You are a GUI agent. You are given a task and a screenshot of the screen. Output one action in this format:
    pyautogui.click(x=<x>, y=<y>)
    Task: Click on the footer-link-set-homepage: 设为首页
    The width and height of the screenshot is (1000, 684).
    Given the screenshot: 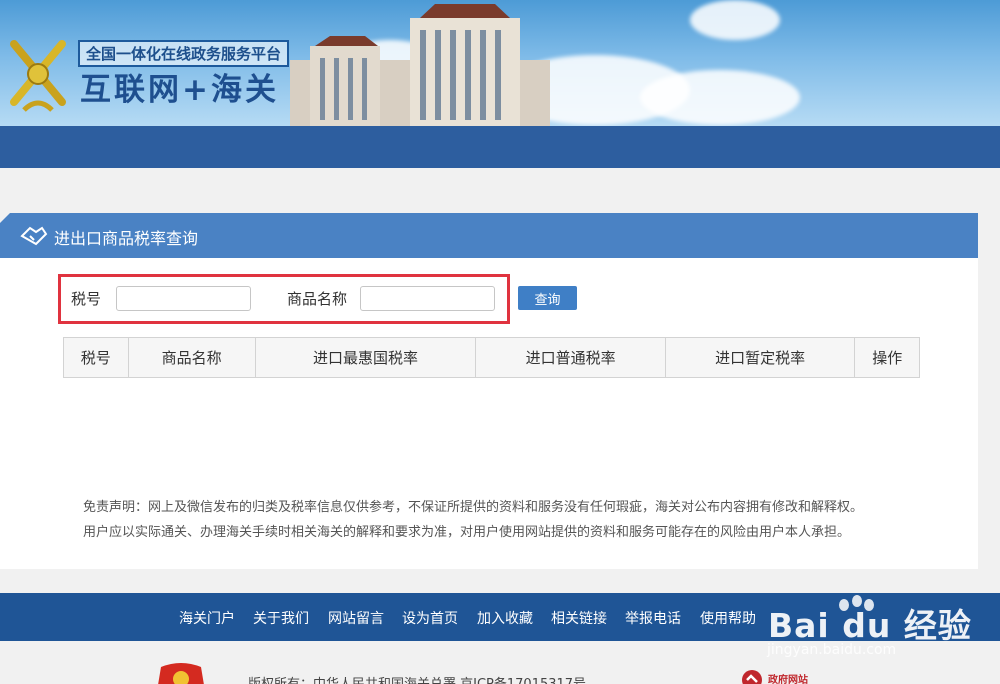 What is the action you would take?
    pyautogui.click(x=430, y=618)
    